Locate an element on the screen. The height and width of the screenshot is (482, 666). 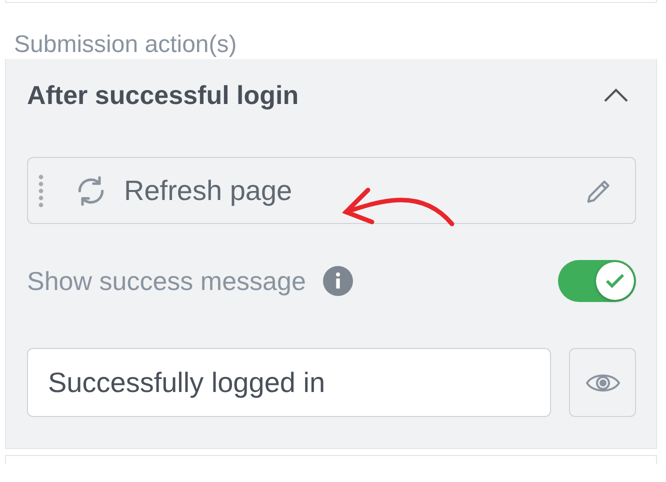
info-icon is located at coordinates (338, 281).